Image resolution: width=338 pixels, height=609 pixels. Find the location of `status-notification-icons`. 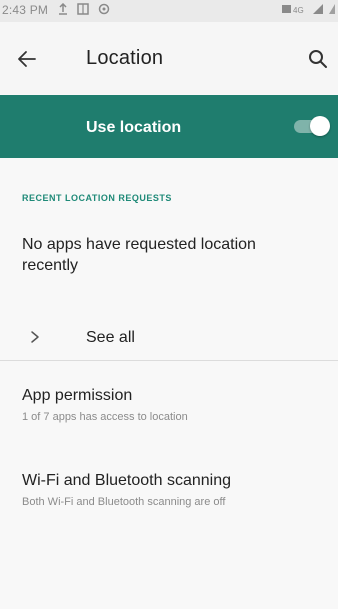

status-notification-icons is located at coordinates (84, 9).